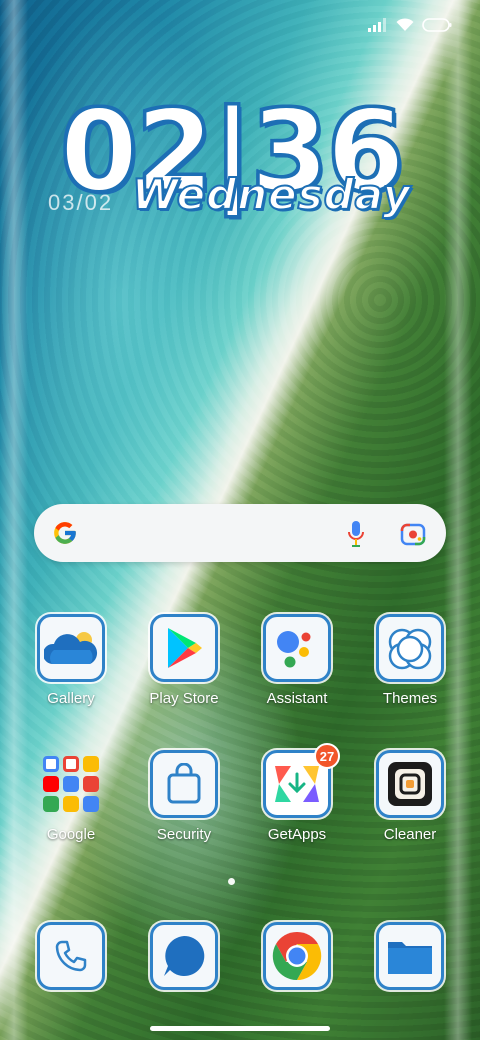  Describe the element at coordinates (71, 648) in the screenshot. I see `cloud-sun-icon` at that location.